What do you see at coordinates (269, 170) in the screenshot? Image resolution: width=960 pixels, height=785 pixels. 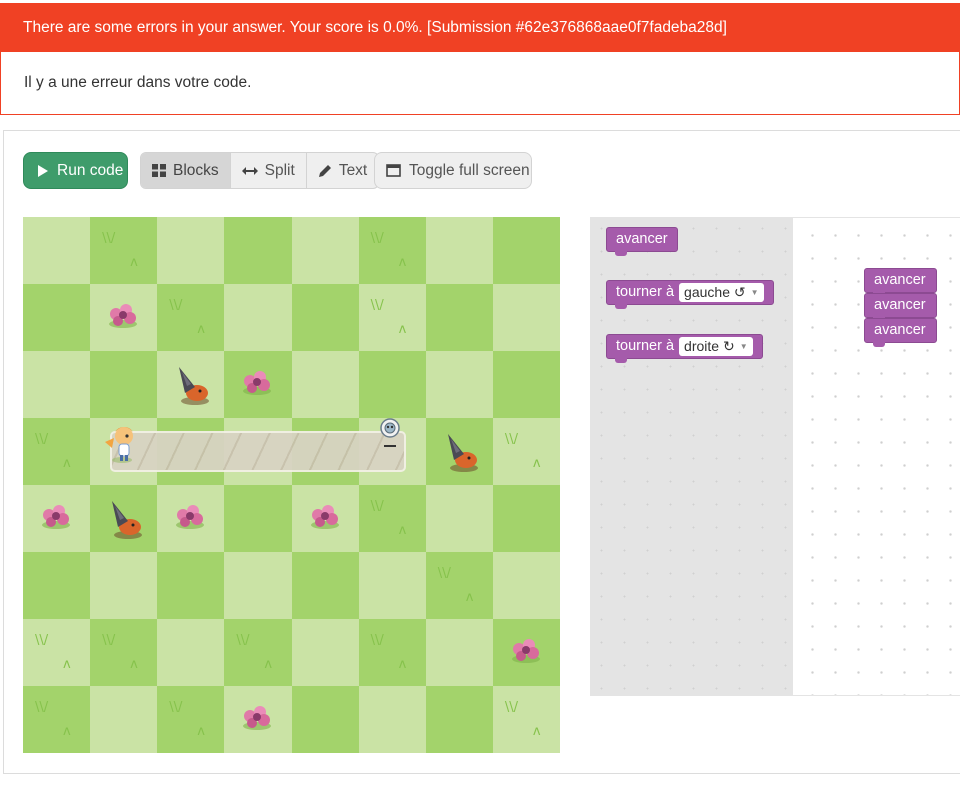 I see `split-mode-button: Split` at bounding box center [269, 170].